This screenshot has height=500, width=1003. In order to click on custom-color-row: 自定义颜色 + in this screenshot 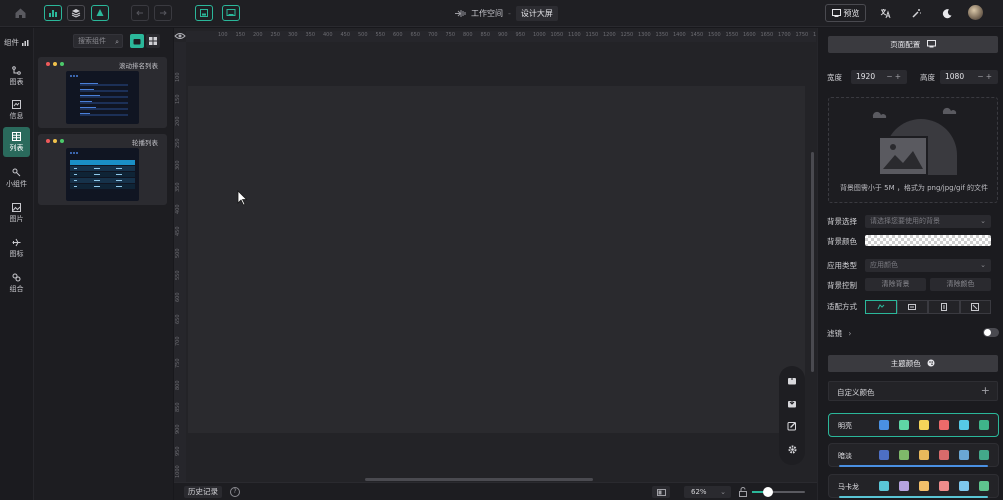, I will do `click(913, 391)`.